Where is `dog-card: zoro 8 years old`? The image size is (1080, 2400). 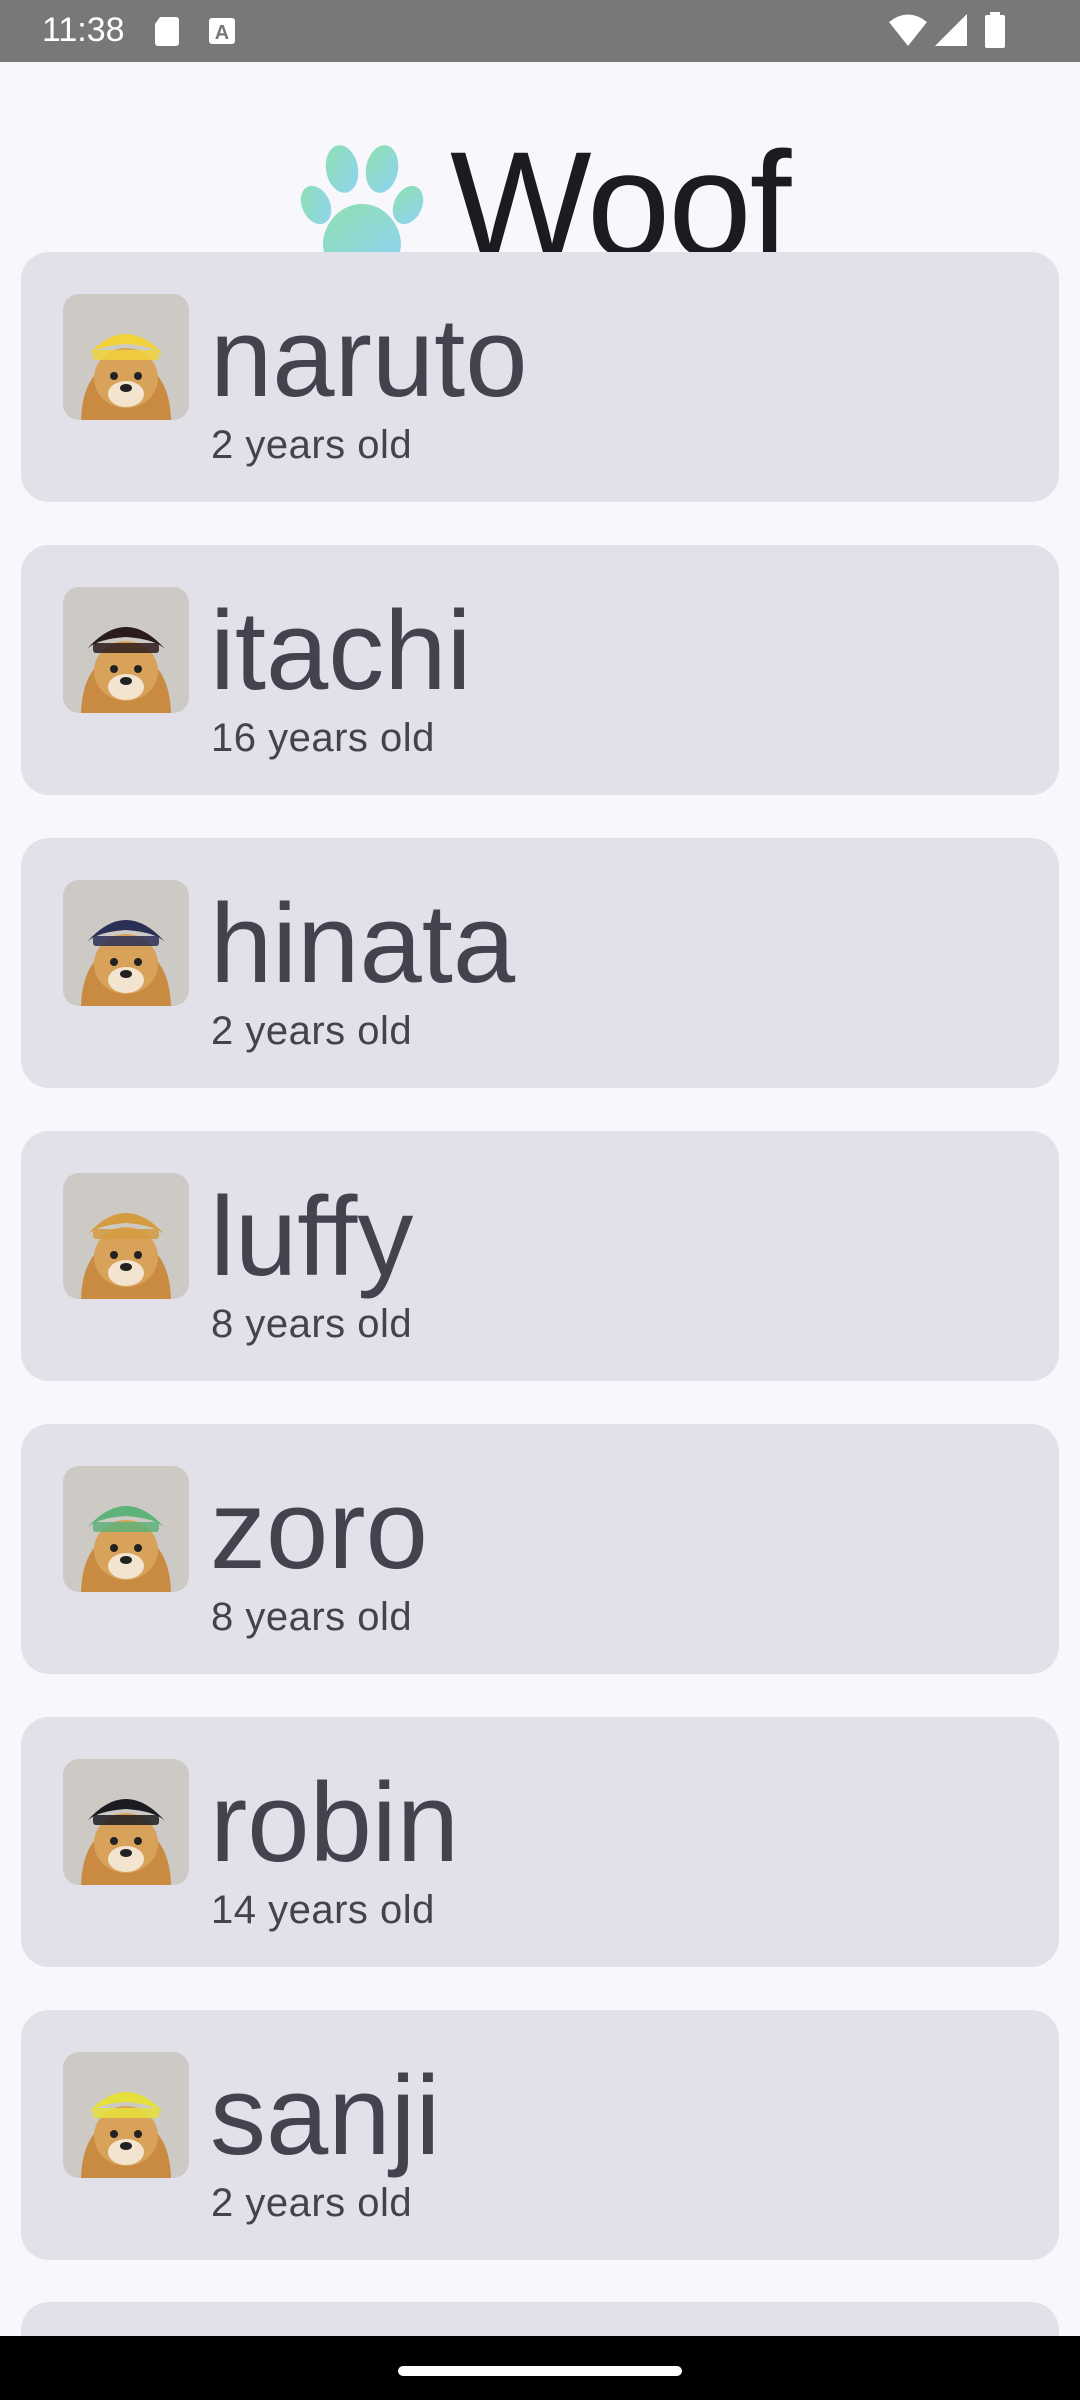
dog-card: zoro 8 years old is located at coordinates (540, 1549).